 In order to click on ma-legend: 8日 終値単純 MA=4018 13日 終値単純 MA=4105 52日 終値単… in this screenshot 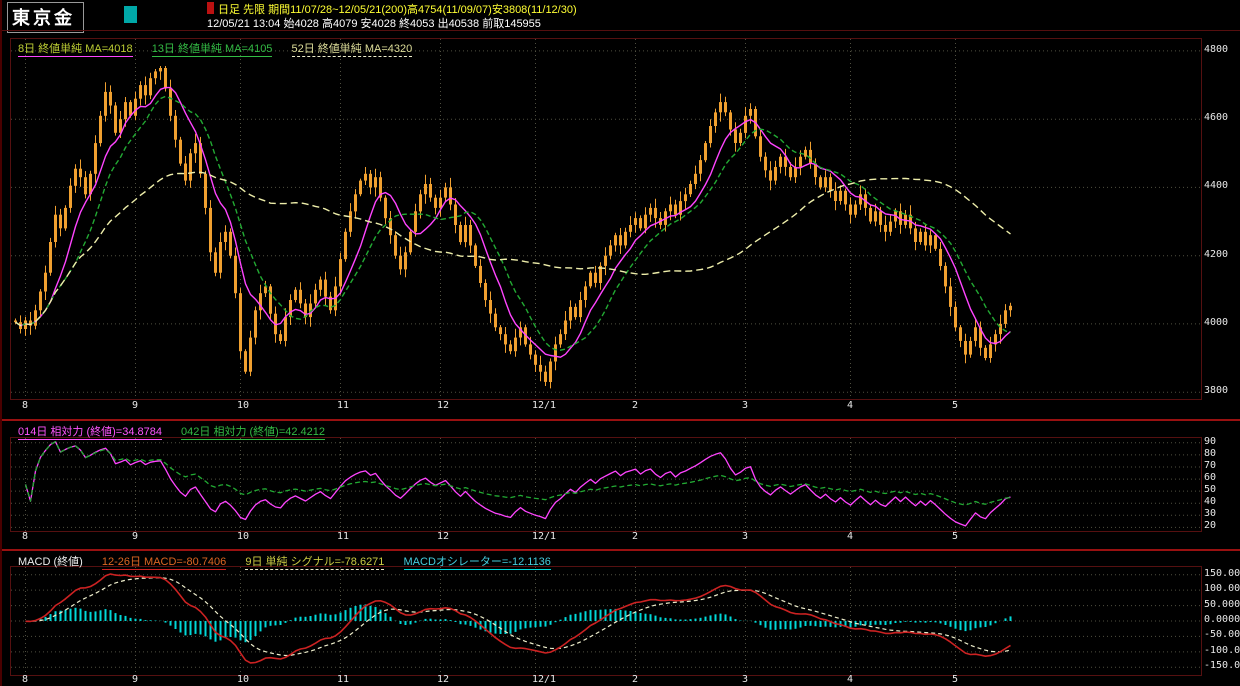, I will do `click(223, 48)`.